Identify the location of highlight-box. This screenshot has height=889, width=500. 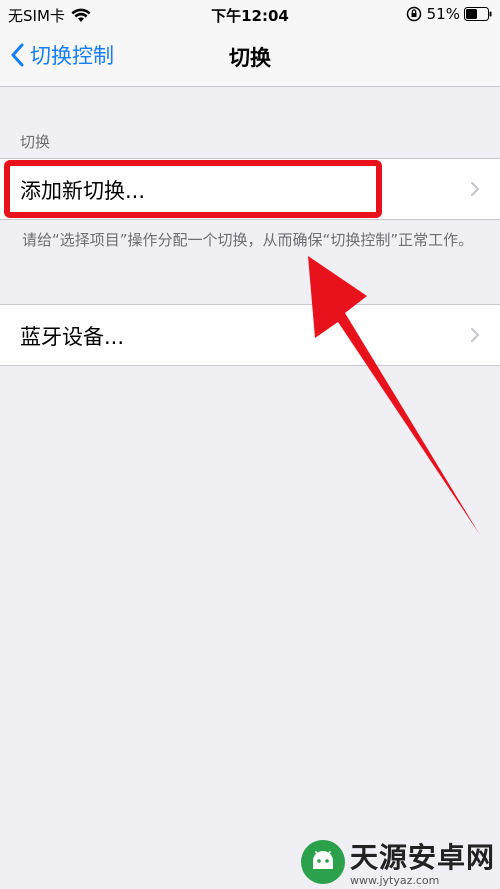
(193, 189).